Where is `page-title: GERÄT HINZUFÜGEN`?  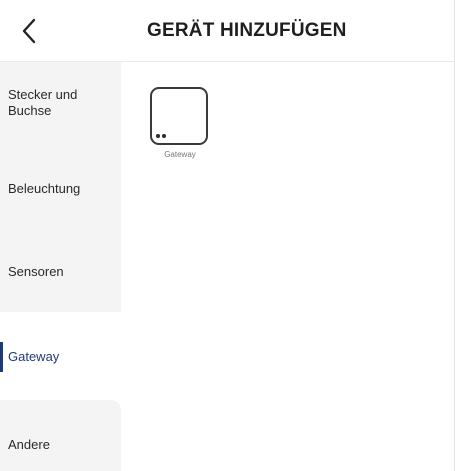
page-title: GERÄT HINZUFÜGEN is located at coordinates (247, 30).